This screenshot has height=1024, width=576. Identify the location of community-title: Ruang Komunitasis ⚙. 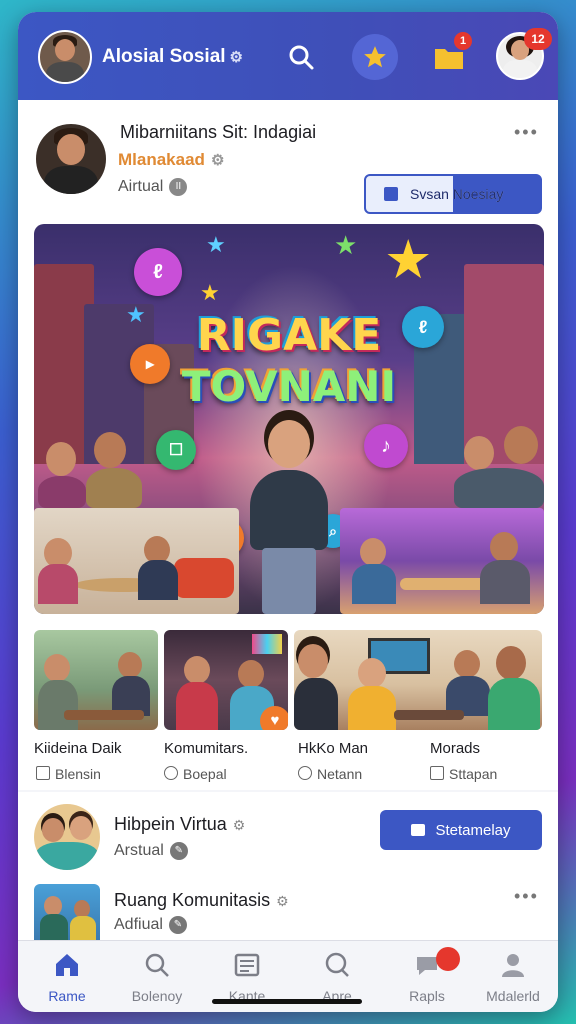
(201, 900).